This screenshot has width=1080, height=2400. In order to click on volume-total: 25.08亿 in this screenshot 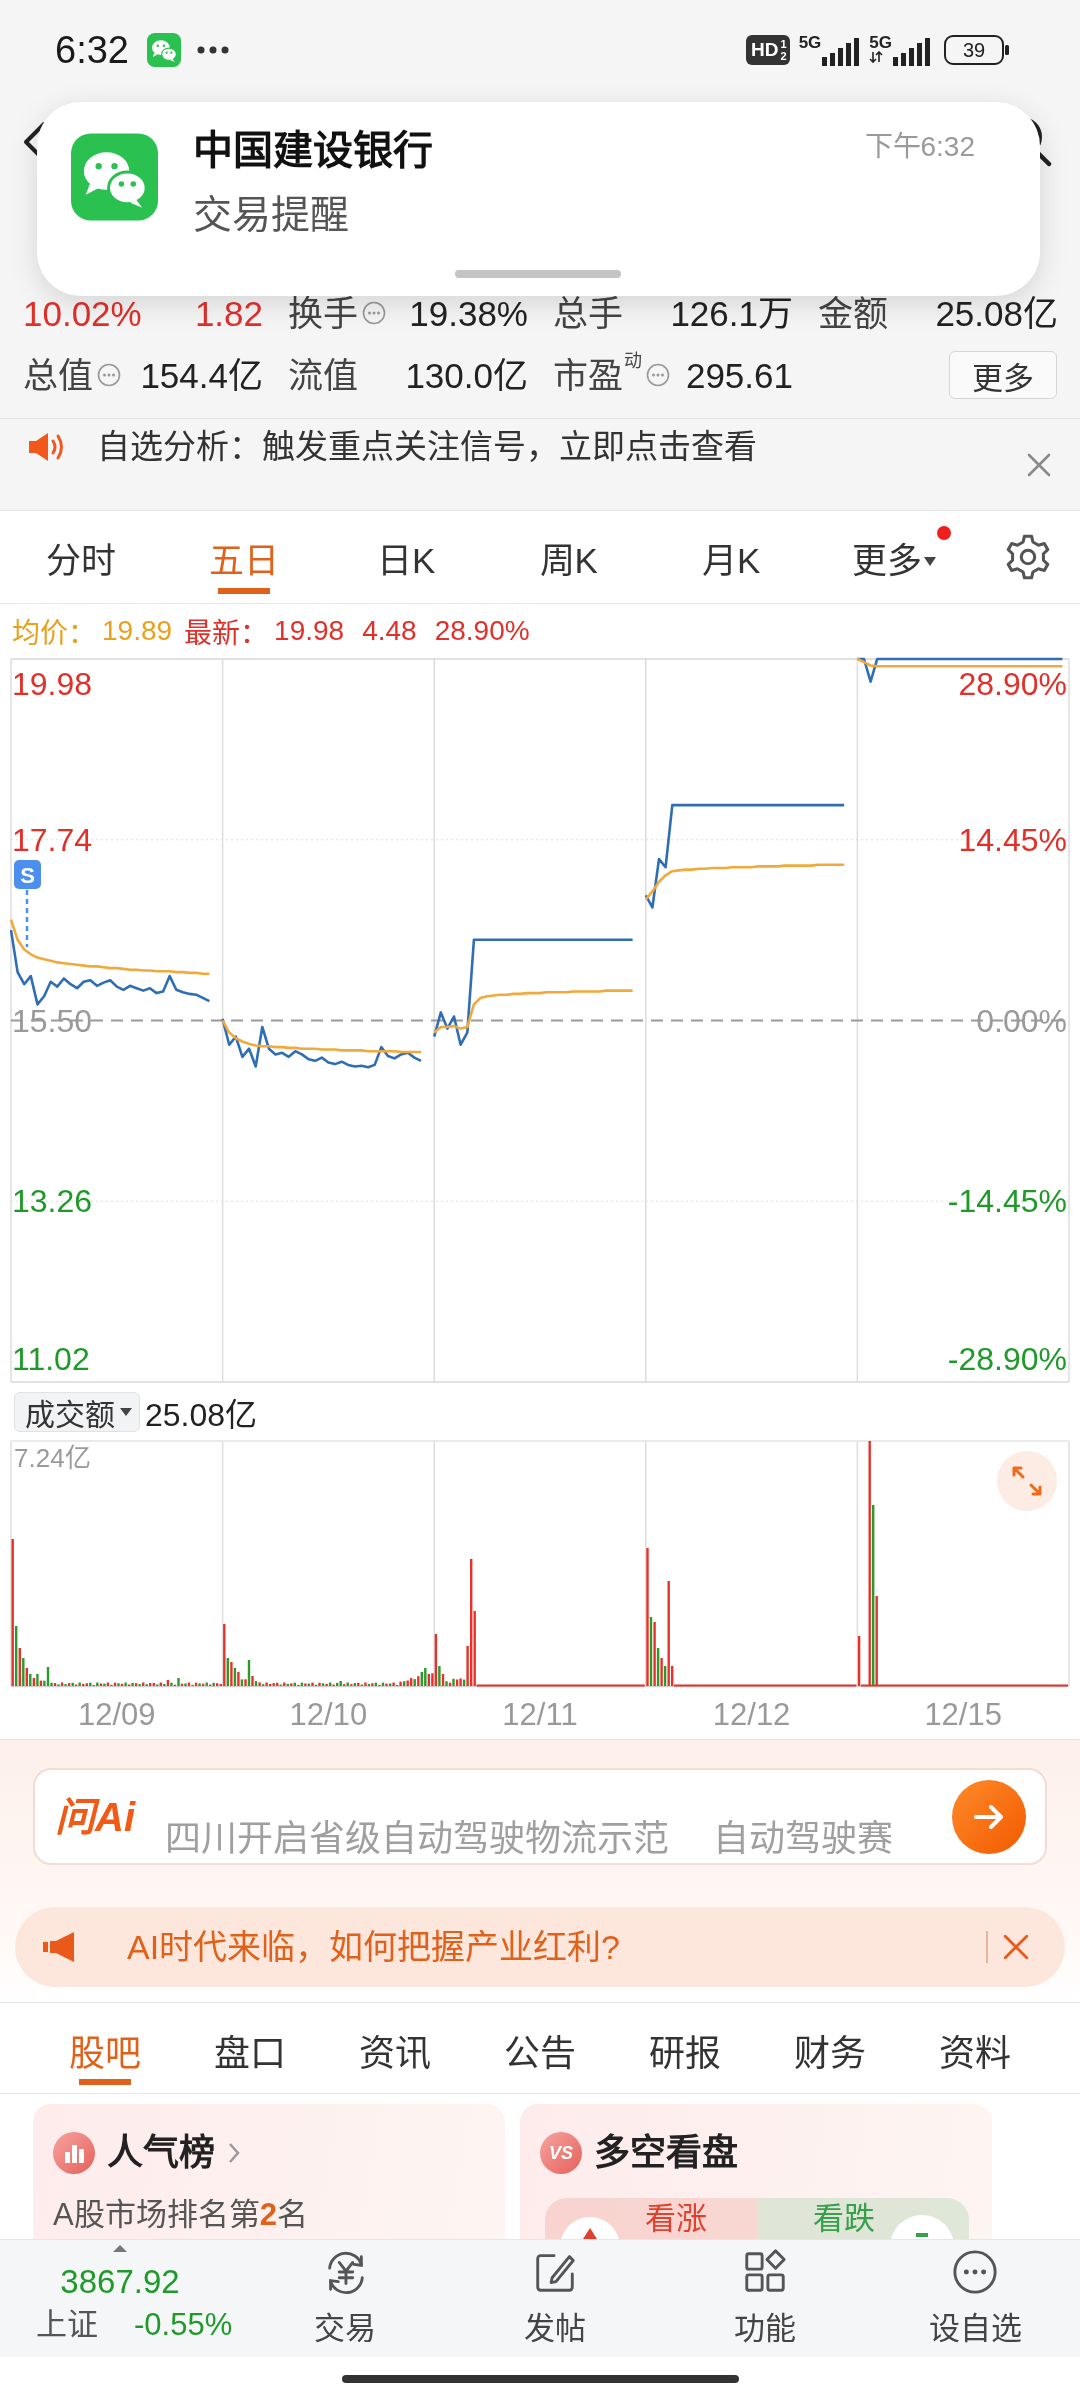, I will do `click(201, 1415)`.